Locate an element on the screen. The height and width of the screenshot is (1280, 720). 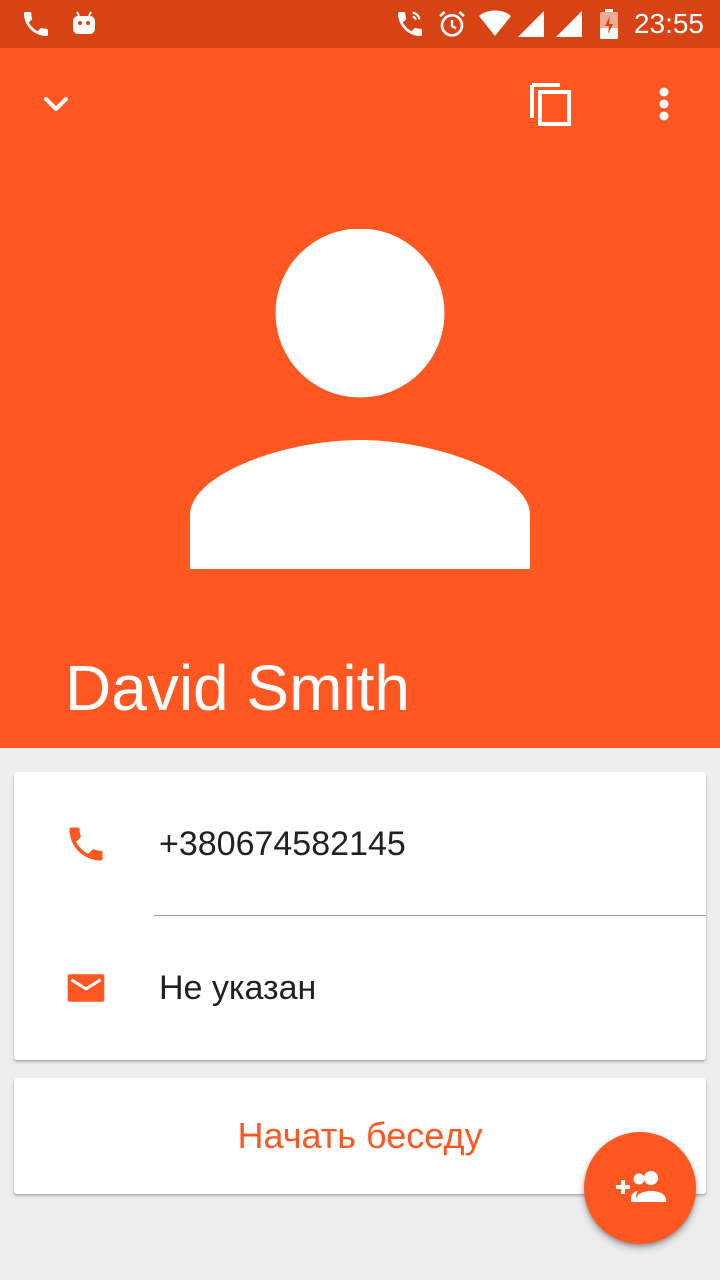
status-time: 23:55 is located at coordinates (668, 23).